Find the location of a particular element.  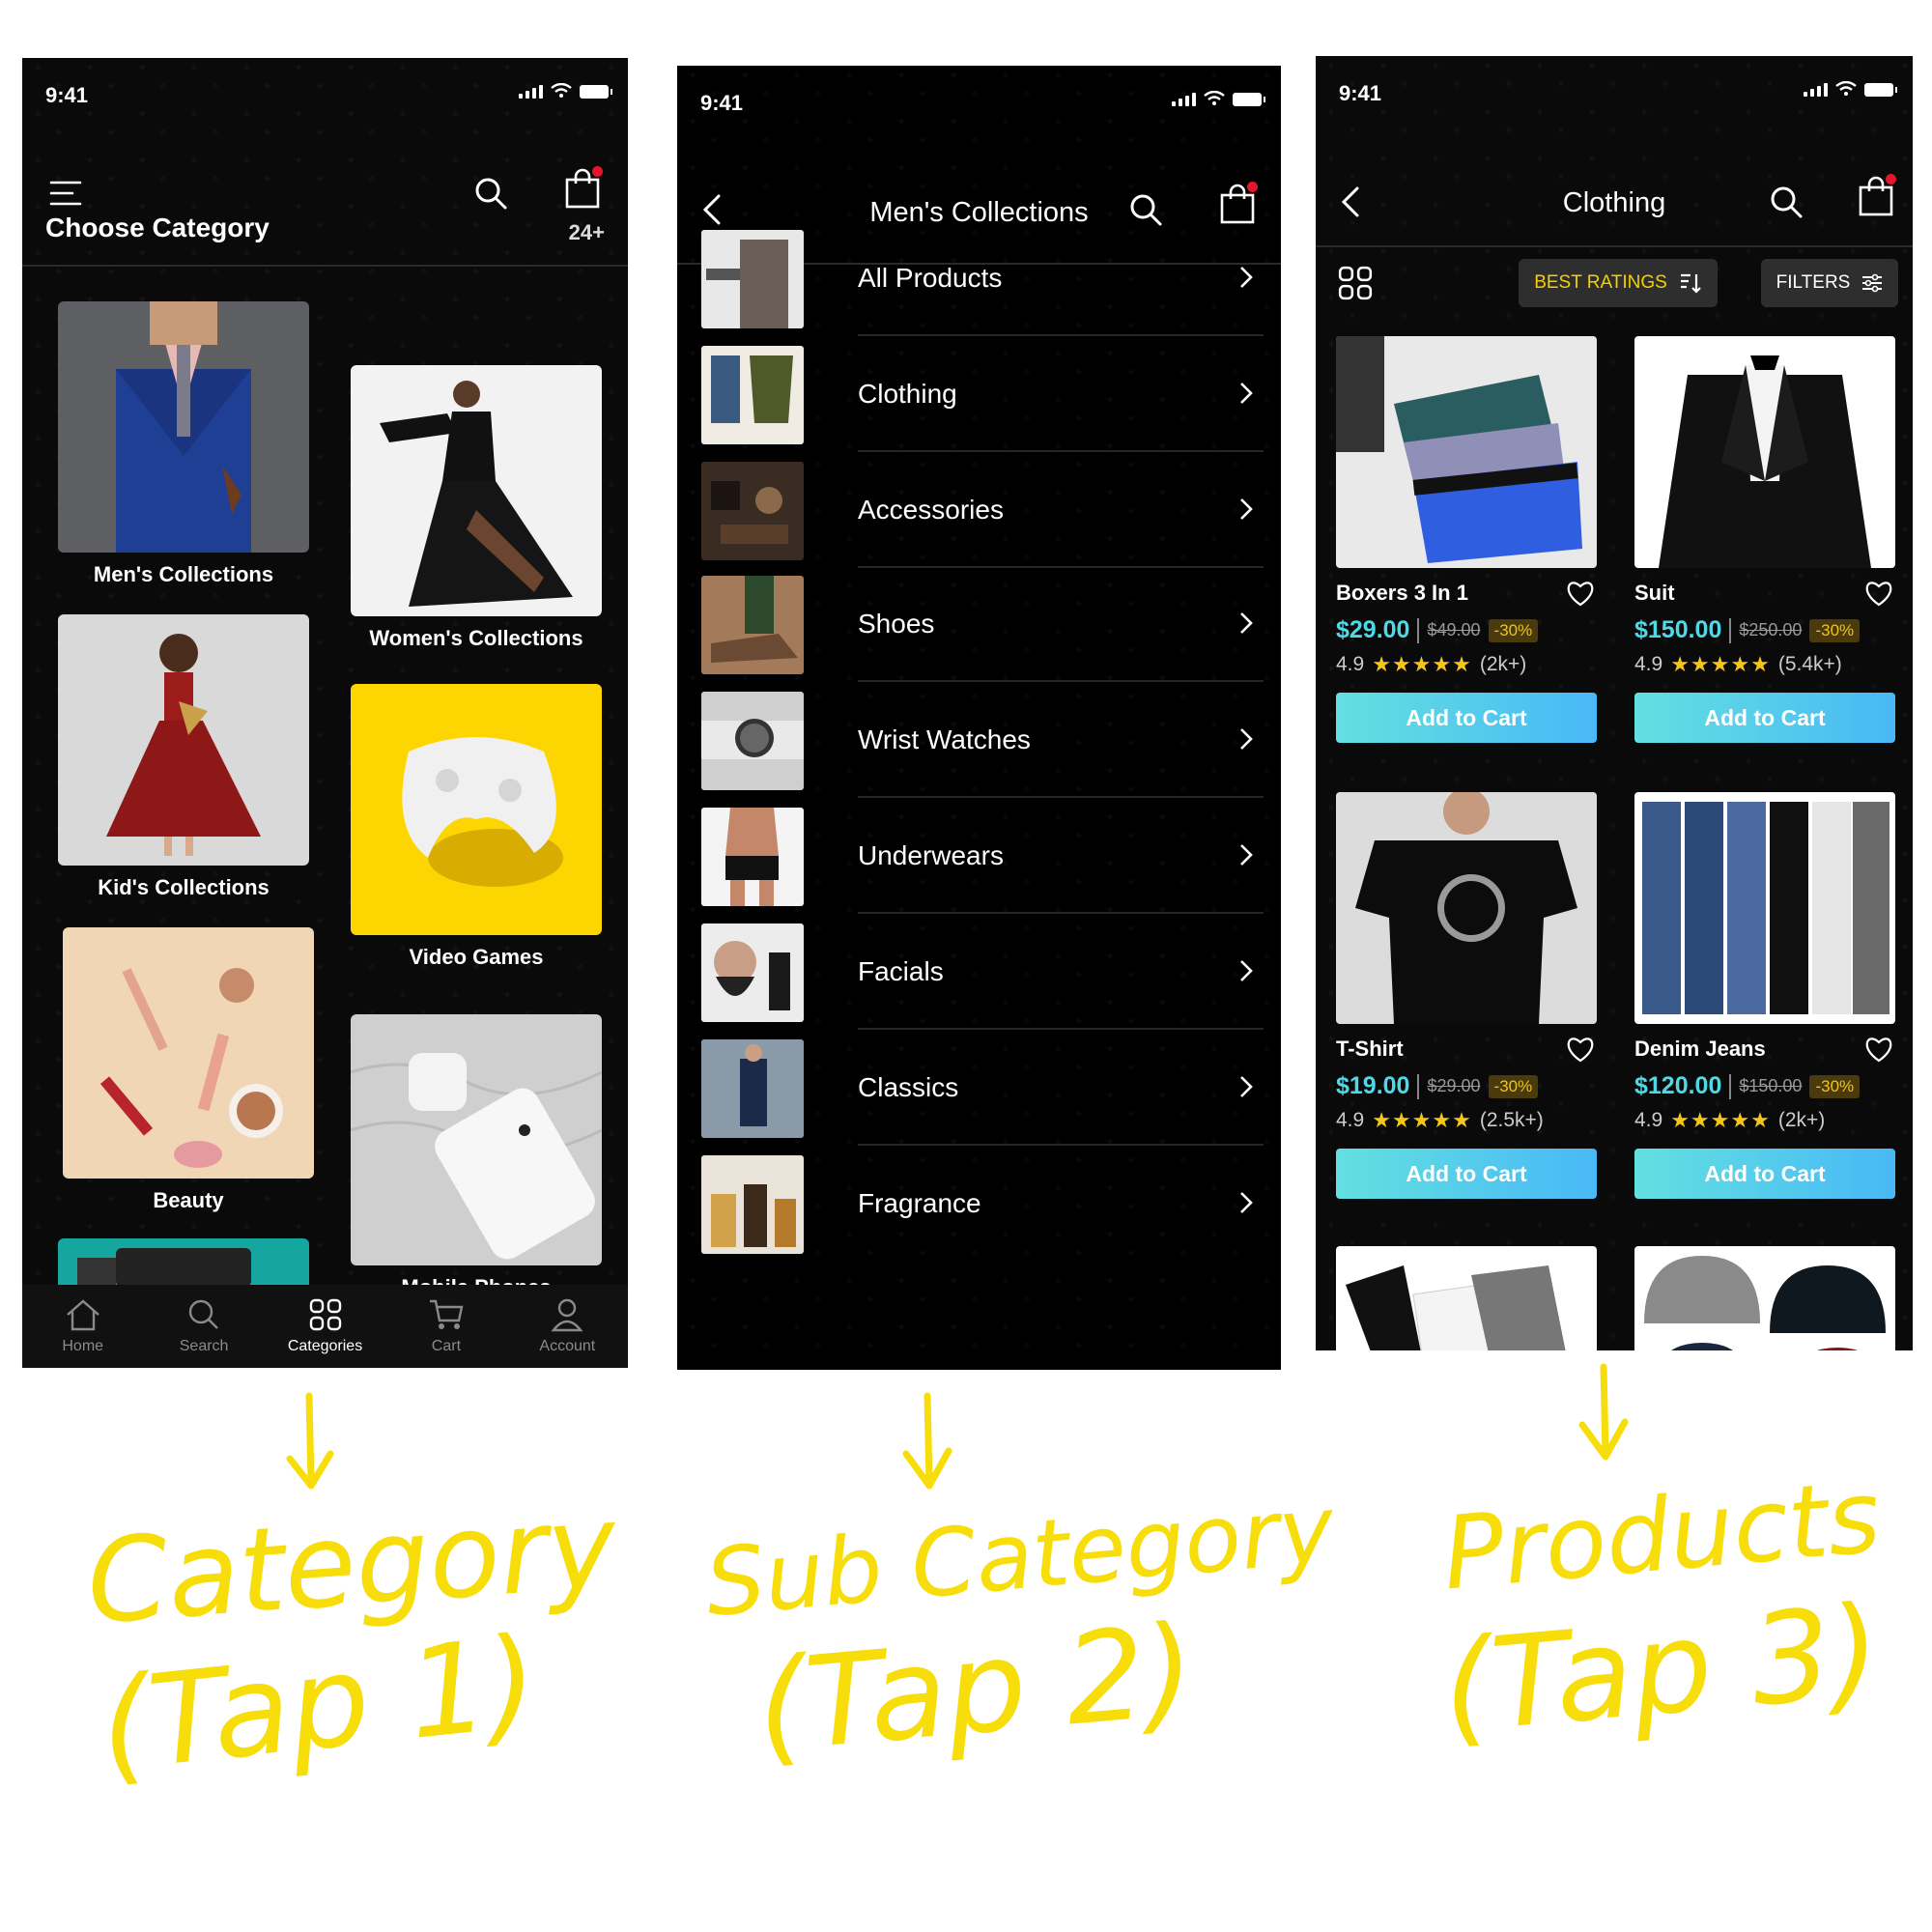

product-card-beanies is located at coordinates (1764, 1298).